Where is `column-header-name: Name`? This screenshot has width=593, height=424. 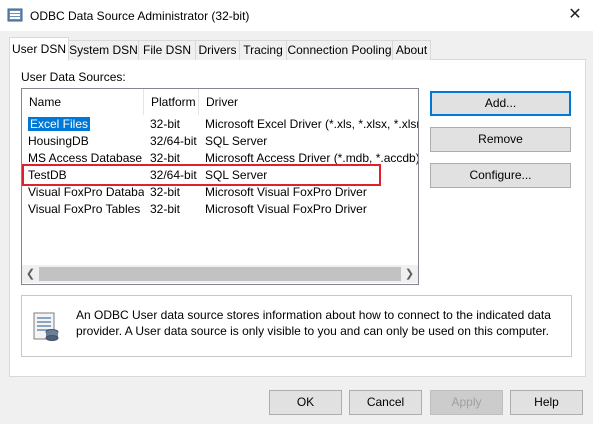 column-header-name: Name is located at coordinates (83, 102).